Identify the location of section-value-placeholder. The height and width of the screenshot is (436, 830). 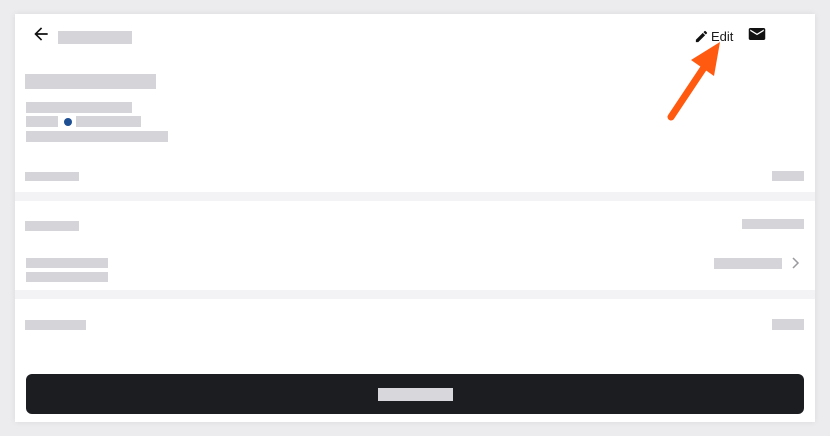
(773, 224).